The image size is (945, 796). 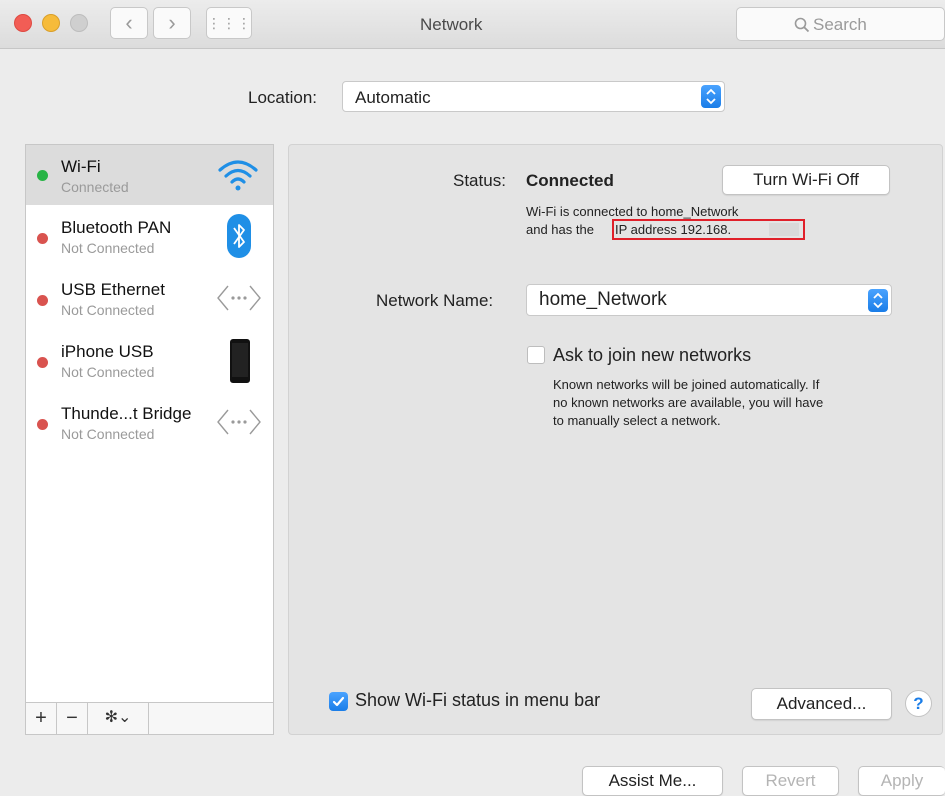 I want to click on ip-address-highlight, so click(x=708, y=229).